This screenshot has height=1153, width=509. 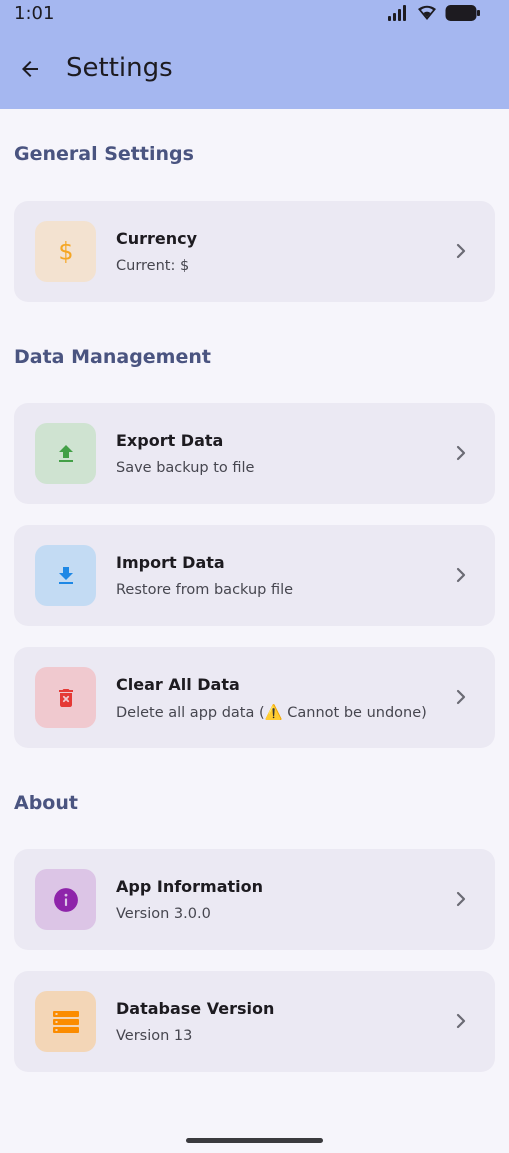 What do you see at coordinates (397, 13) in the screenshot?
I see `signal-icon` at bounding box center [397, 13].